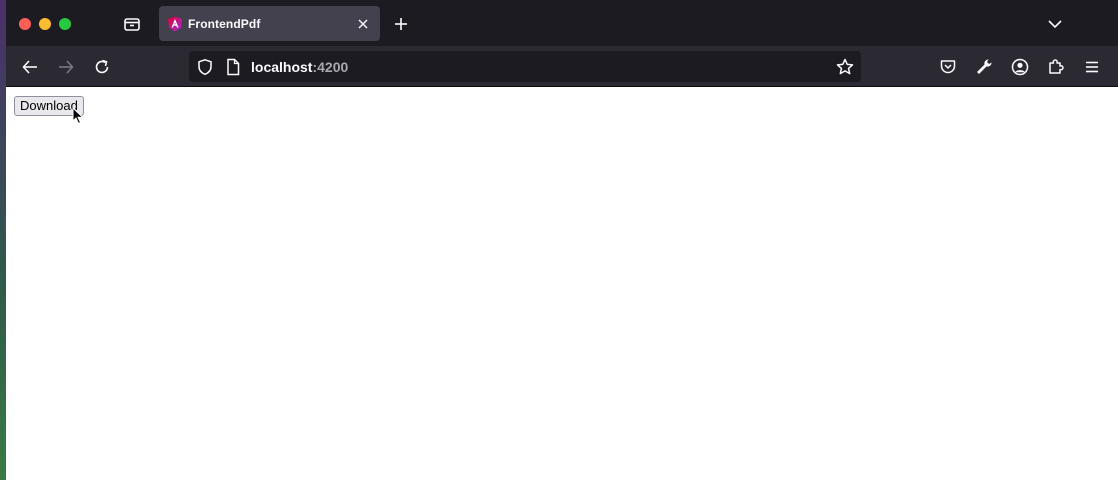  I want to click on star-icon, so click(845, 67).